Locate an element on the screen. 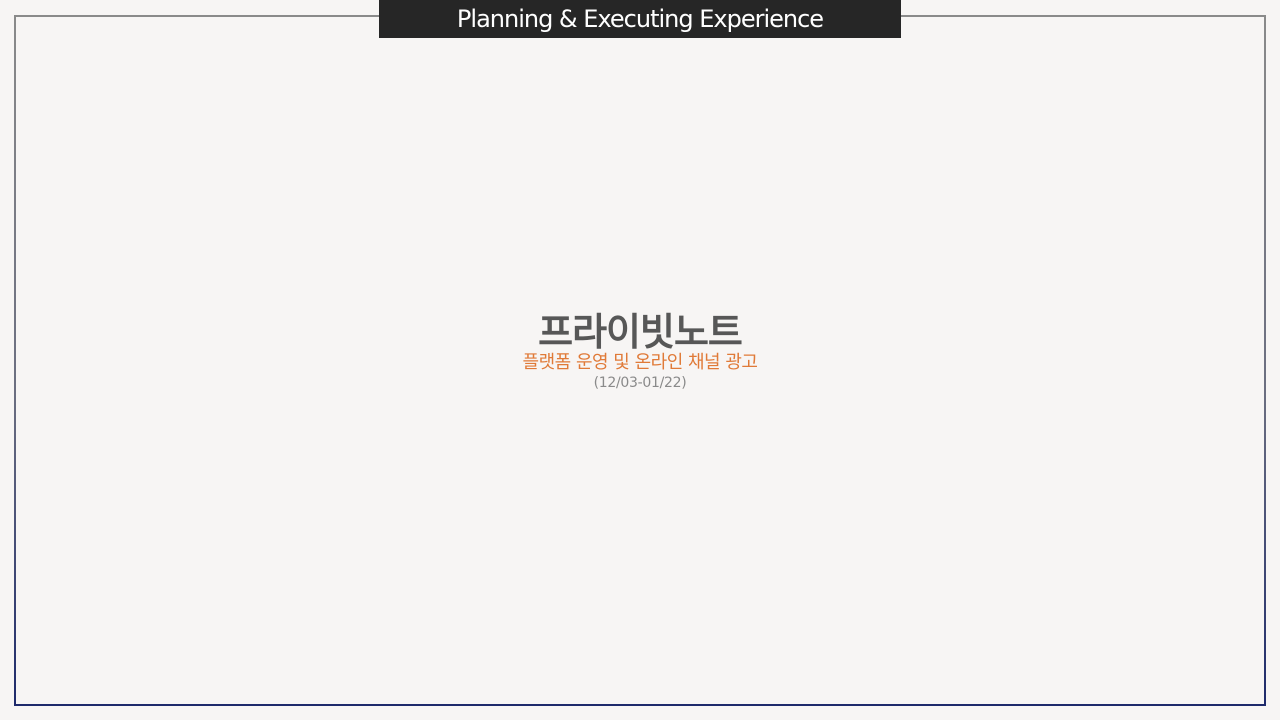 The width and height of the screenshot is (1280, 720). date-range: (12/03-01/22) is located at coordinates (640, 383).